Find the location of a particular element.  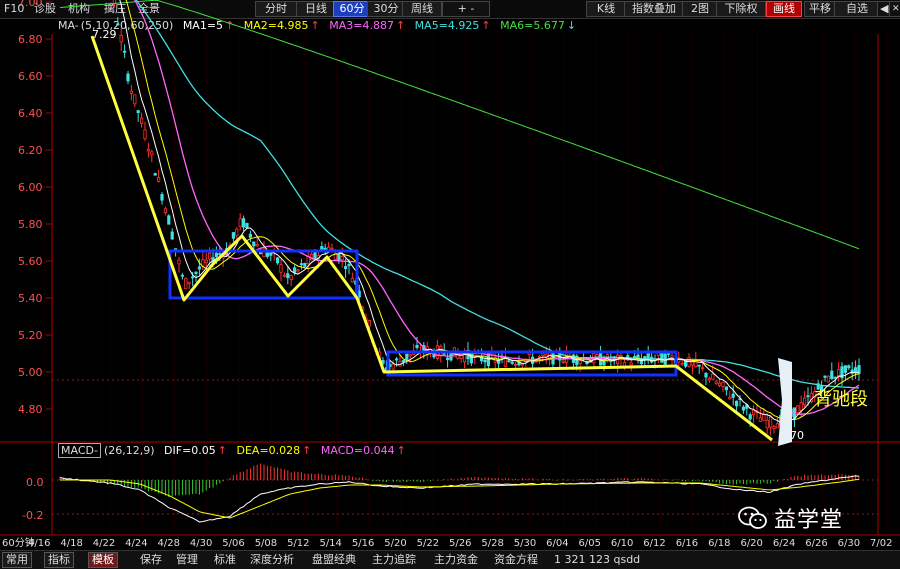

date-axis-label: 4/24 is located at coordinates (136, 543).